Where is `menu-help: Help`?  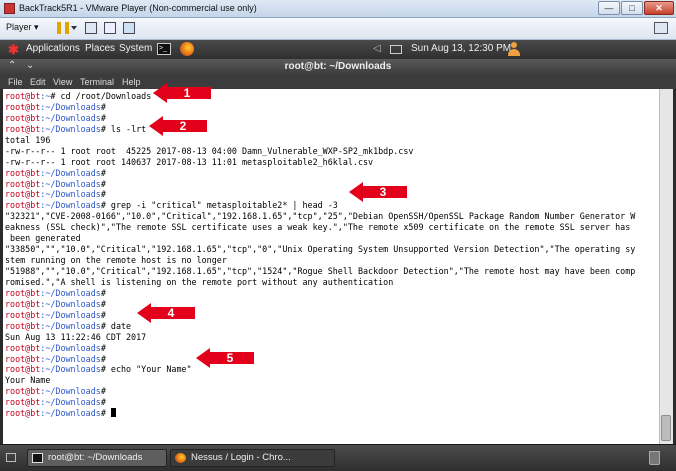
menu-help: Help is located at coordinates (131, 82).